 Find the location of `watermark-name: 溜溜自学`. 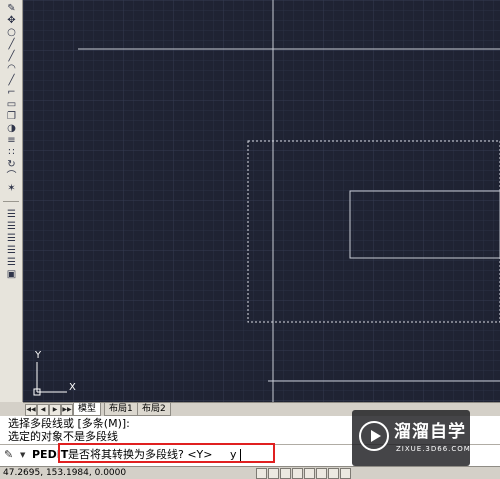

watermark-name: 溜溜自学 is located at coordinates (430, 432).